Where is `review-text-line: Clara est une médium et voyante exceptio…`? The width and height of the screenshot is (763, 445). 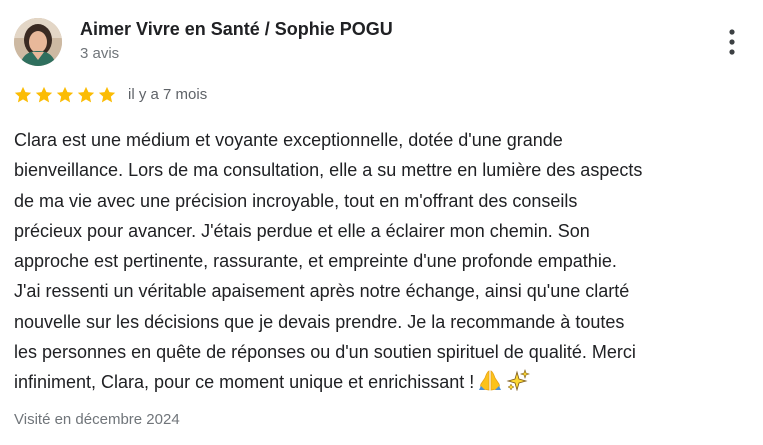 review-text-line: Clara est une médium et voyante exceptio… is located at coordinates (288, 140).